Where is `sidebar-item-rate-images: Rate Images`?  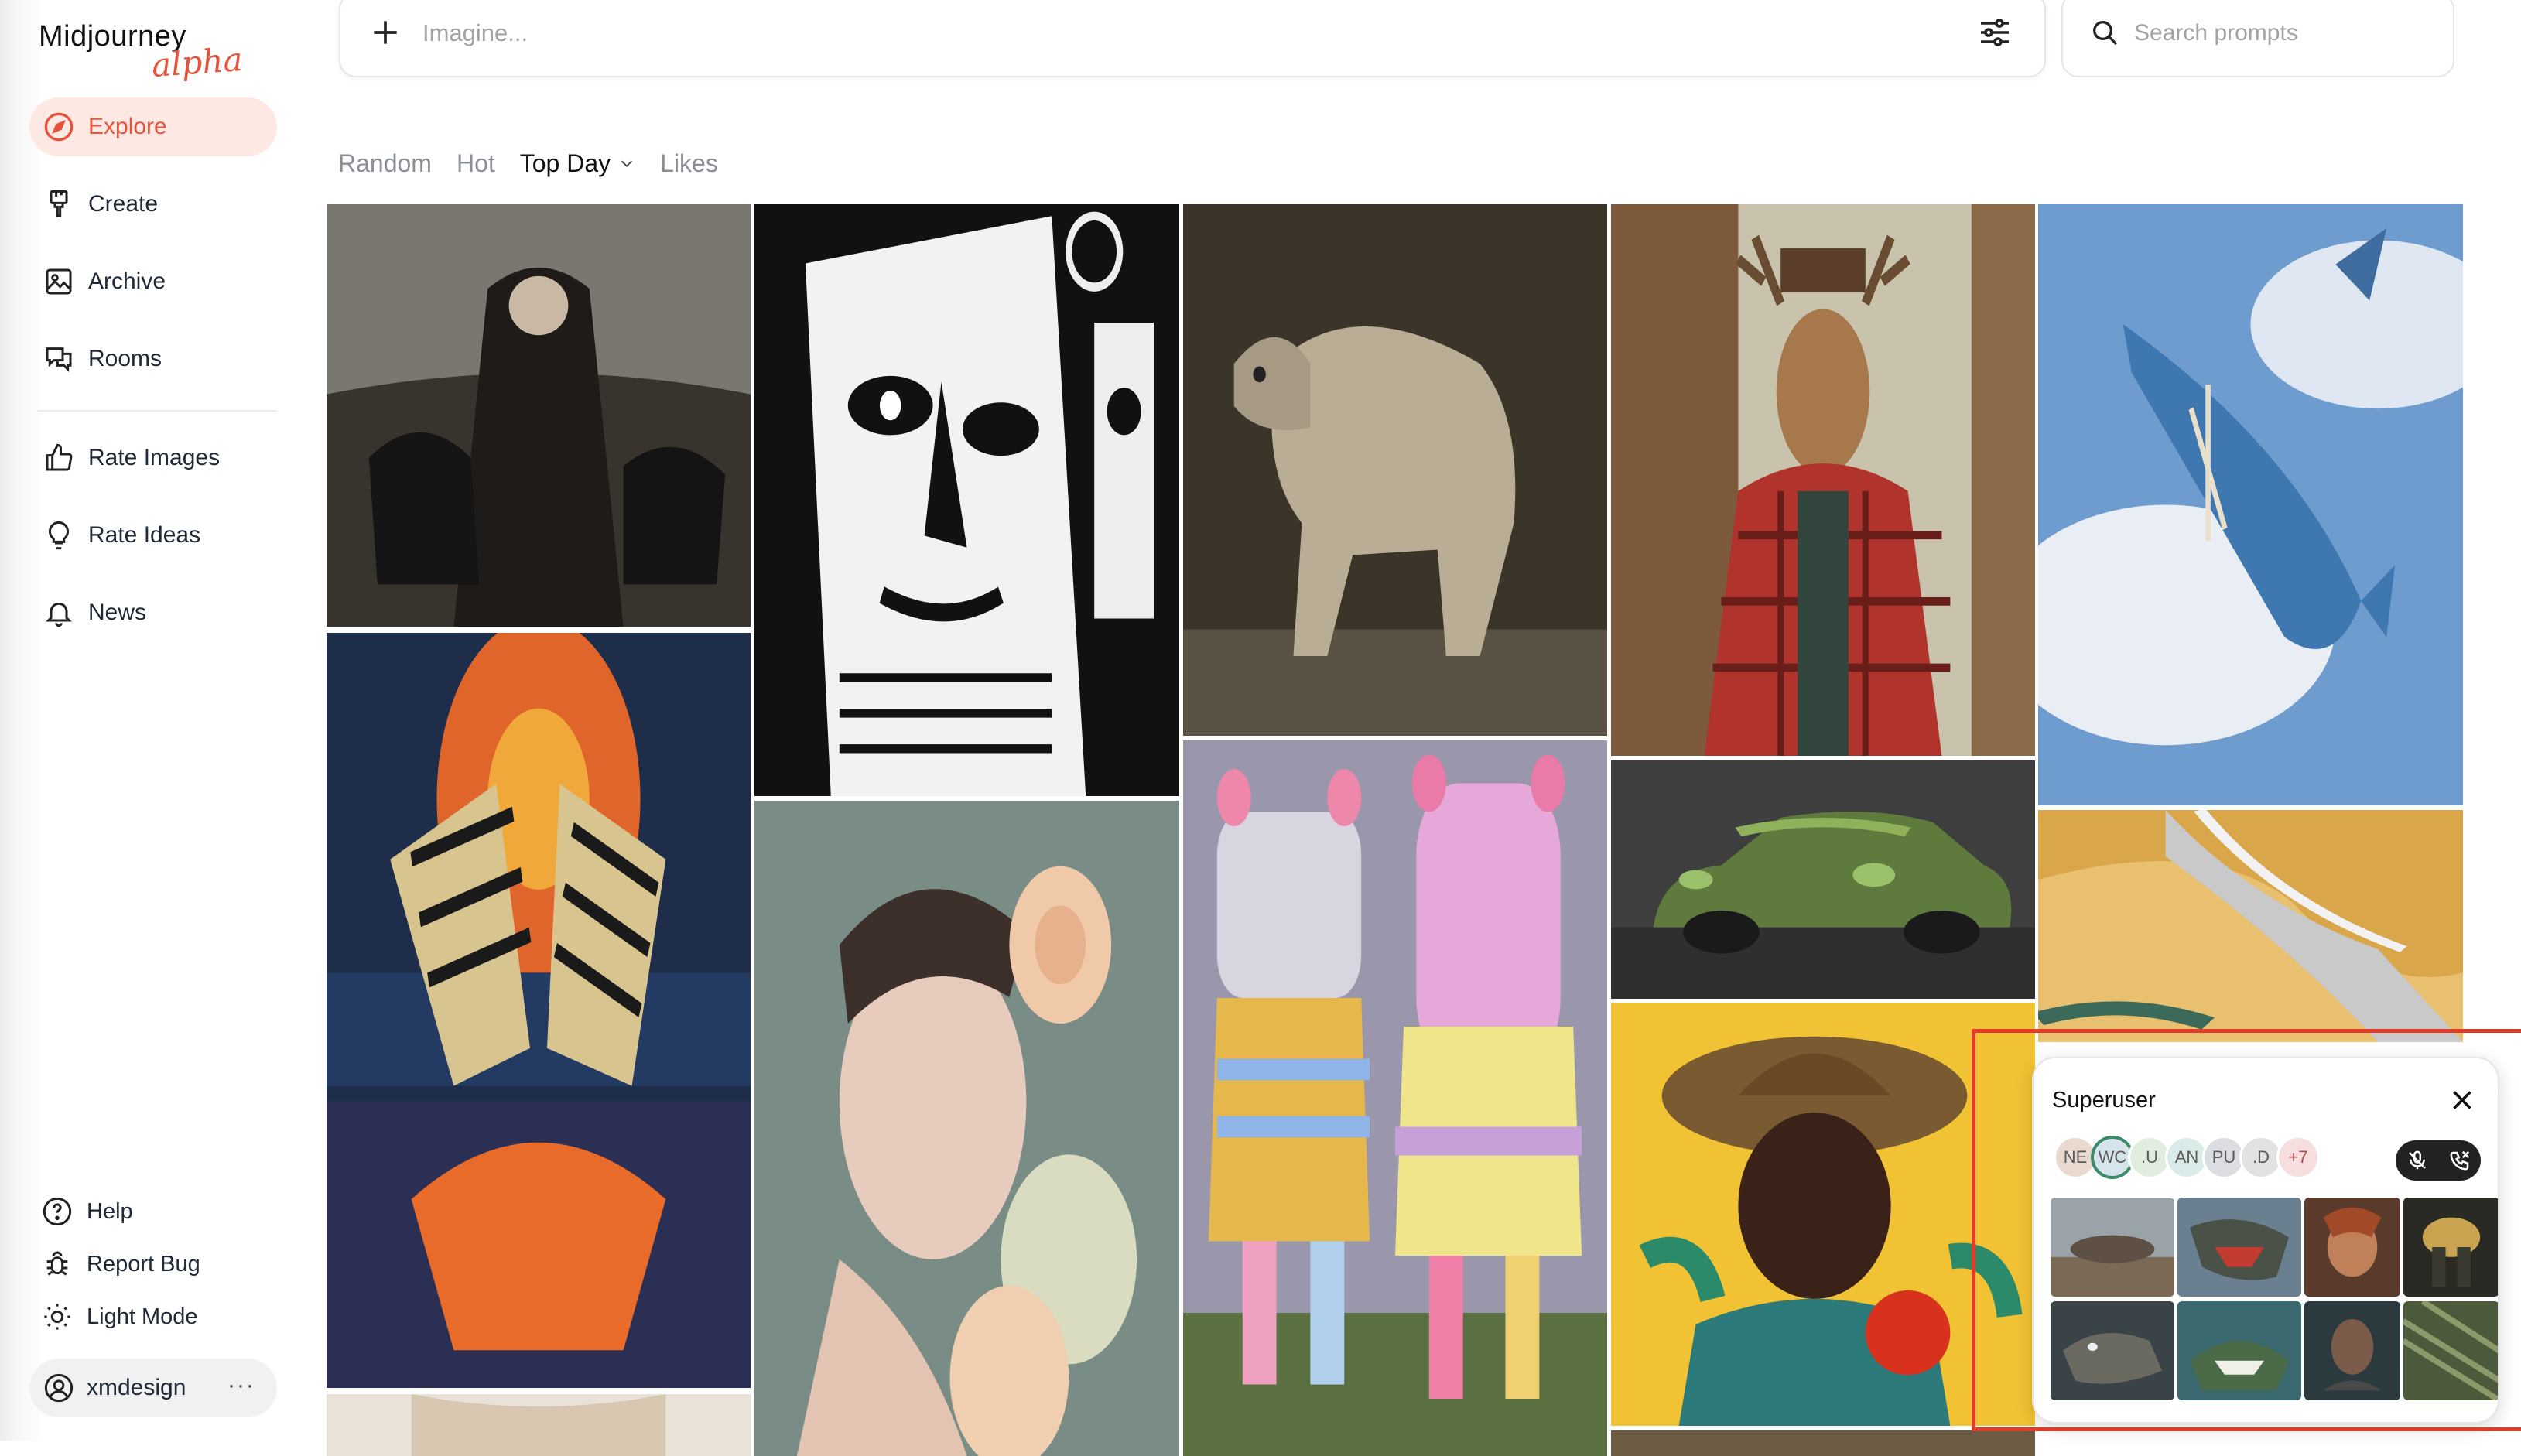 sidebar-item-rate-images: Rate Images is located at coordinates (153, 458).